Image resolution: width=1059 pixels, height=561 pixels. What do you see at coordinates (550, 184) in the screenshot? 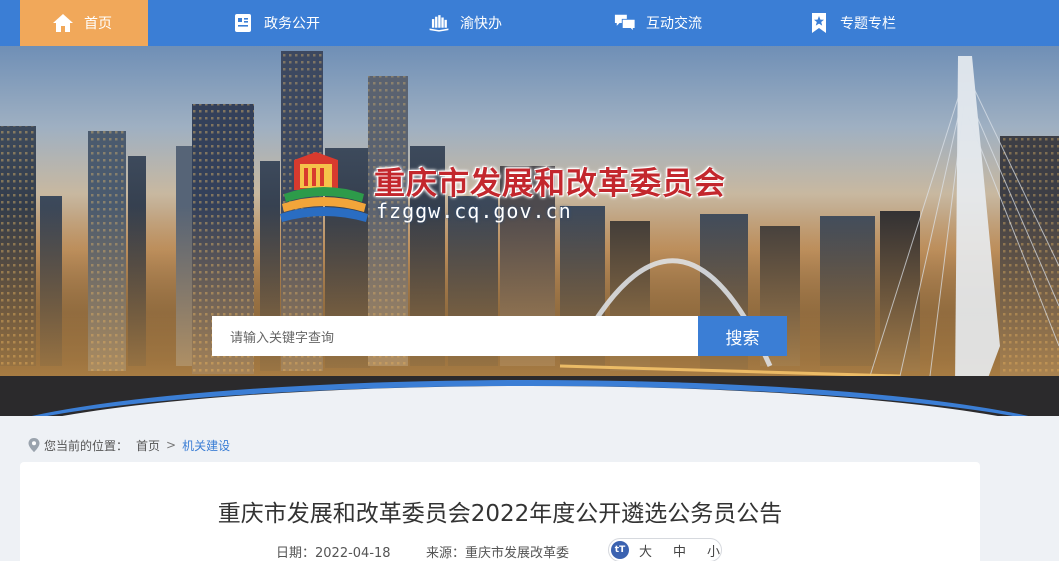
I see `org-name: 重庆市发展和改革委员会` at bounding box center [550, 184].